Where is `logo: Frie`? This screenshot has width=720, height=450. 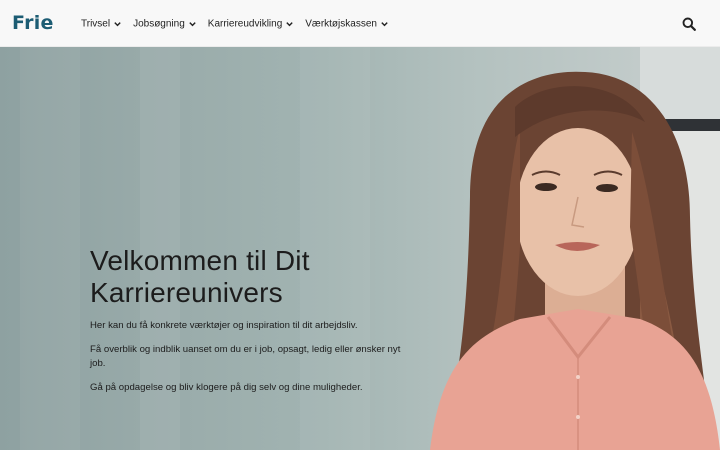 logo: Frie is located at coordinates (33, 23).